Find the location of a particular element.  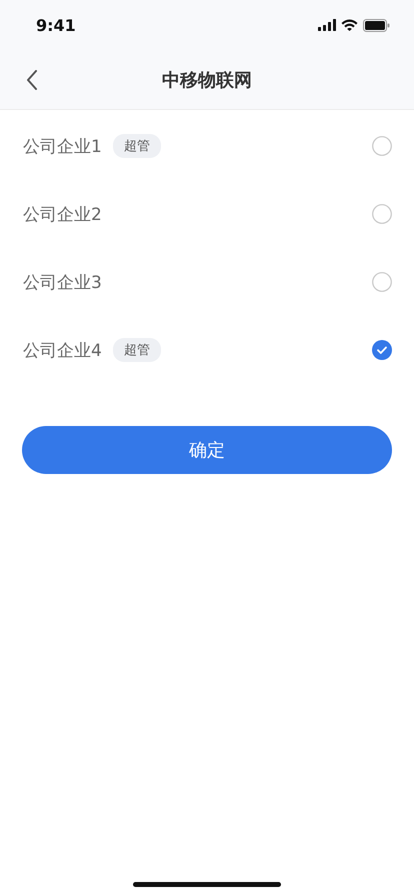

back-icon is located at coordinates (32, 80).